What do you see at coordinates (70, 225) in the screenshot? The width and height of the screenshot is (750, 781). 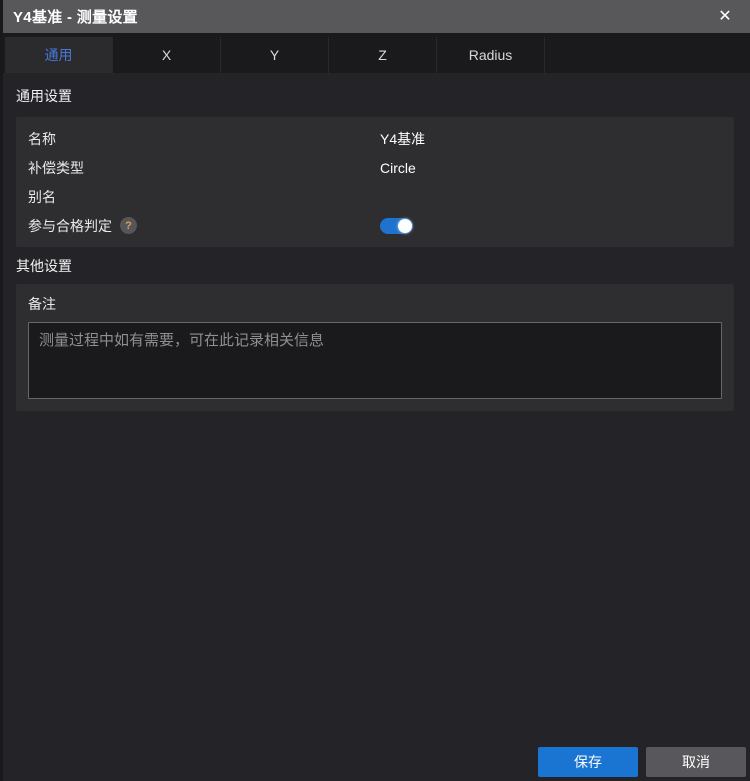 I see `pass-judgment-label-text: 参与合格判定` at bounding box center [70, 225].